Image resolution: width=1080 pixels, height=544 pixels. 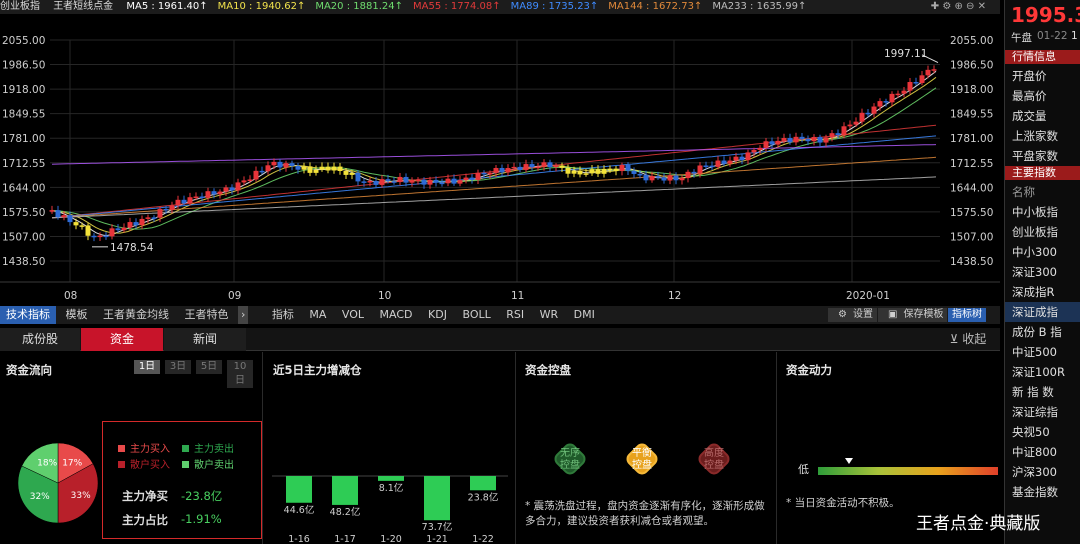 What do you see at coordinates (77, 315) in the screenshot?
I see `tab-template: 模板` at bounding box center [77, 315].